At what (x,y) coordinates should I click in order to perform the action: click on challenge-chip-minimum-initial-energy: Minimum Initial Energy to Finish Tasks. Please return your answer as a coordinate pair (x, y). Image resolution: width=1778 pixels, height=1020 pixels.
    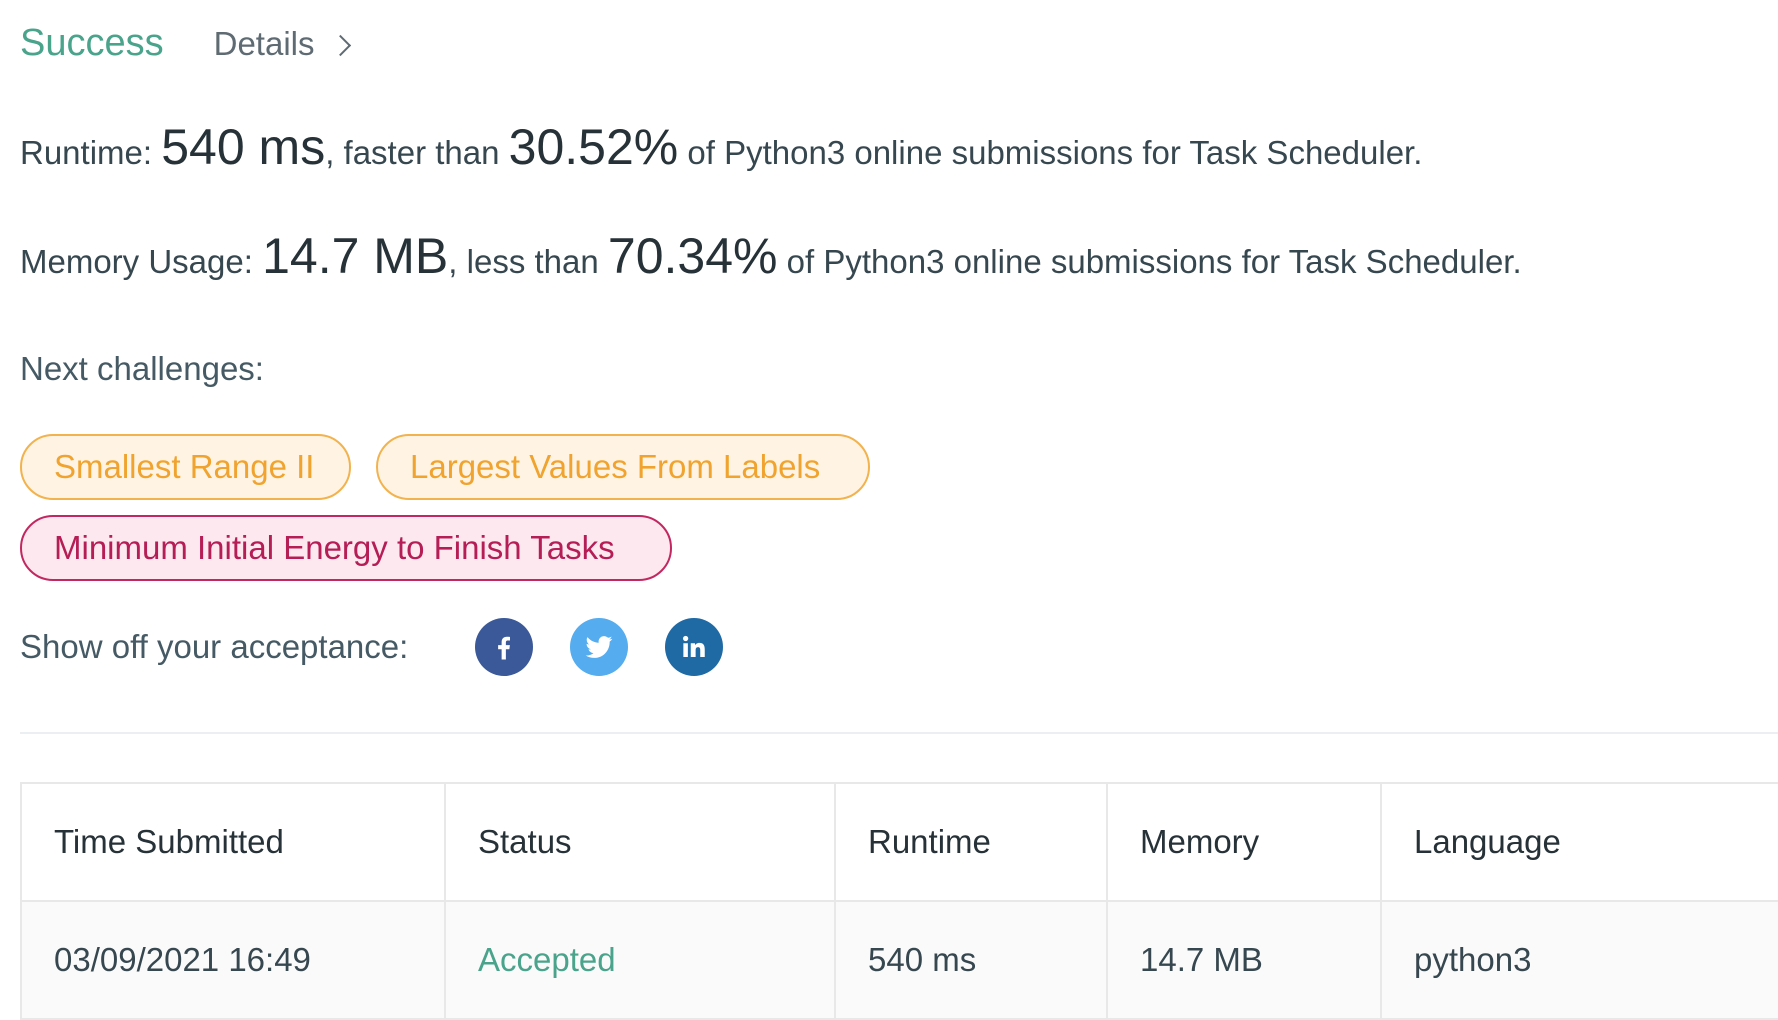
    Looking at the image, I should click on (346, 548).